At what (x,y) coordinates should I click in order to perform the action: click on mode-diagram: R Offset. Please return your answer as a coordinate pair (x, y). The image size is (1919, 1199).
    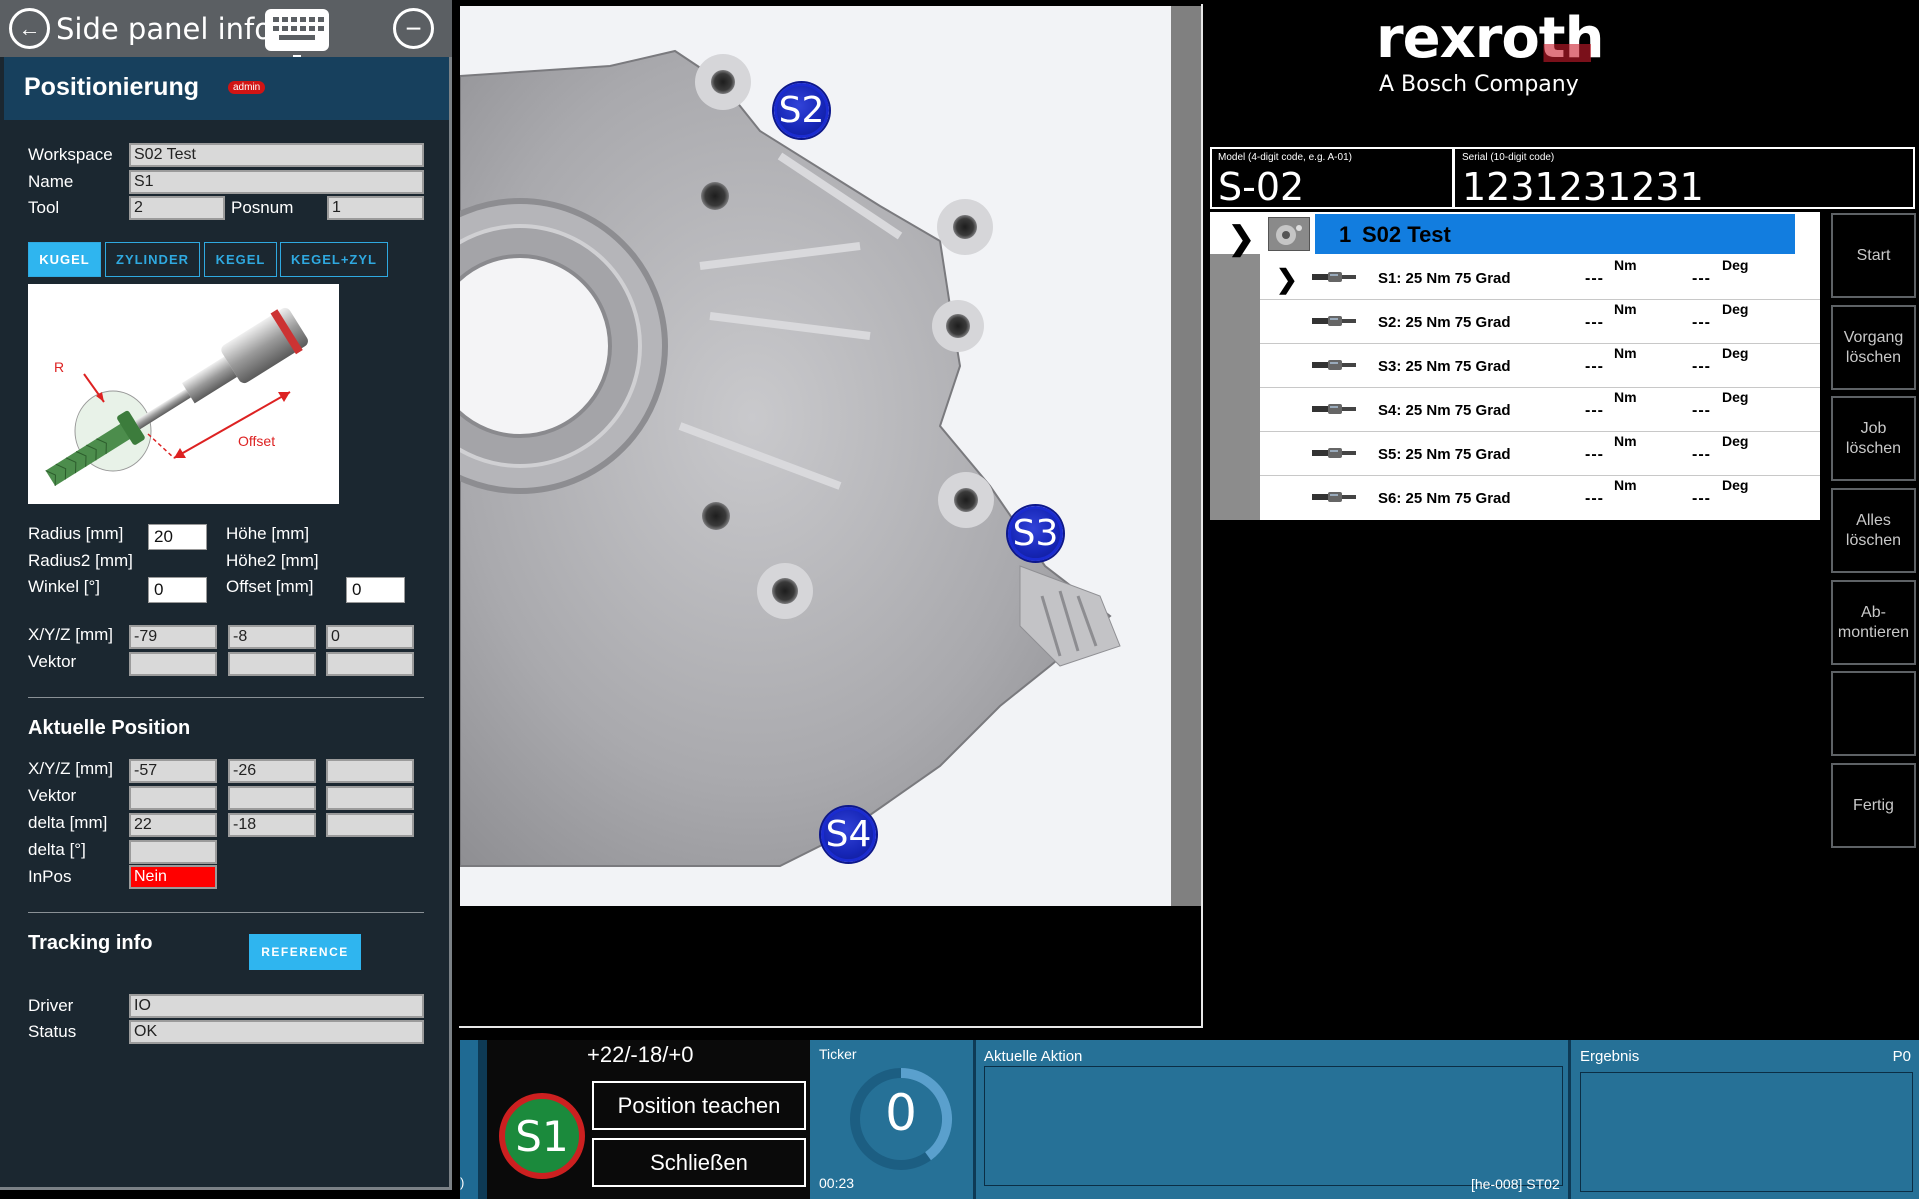
    Looking at the image, I should click on (183, 394).